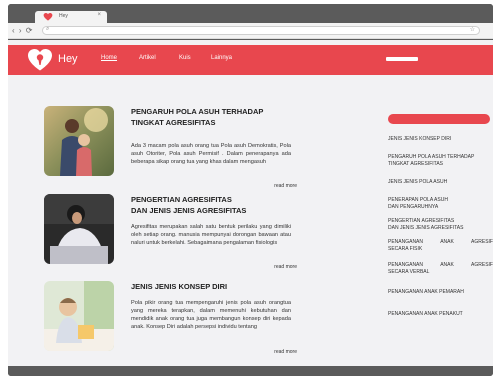  Describe the element at coordinates (261, 30) in the screenshot. I see `url-input: ⌕ ☆` at that location.